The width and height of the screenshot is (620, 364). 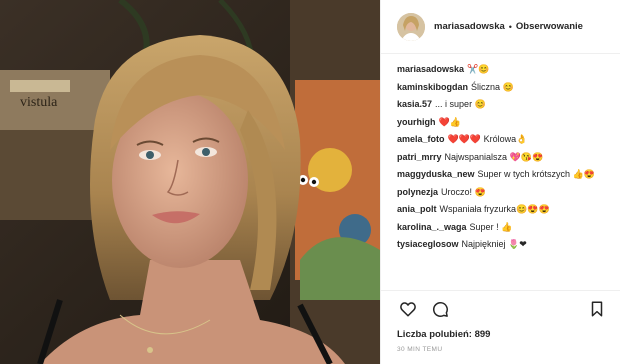 What do you see at coordinates (478, 209) in the screenshot?
I see `comment-text: Wspaniała fryzurka` at bounding box center [478, 209].